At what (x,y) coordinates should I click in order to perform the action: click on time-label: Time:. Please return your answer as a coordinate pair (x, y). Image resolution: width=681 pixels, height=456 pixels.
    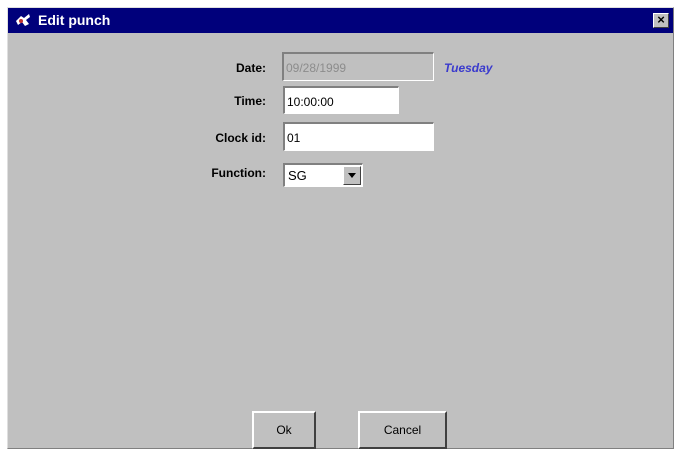
    Looking at the image, I should click on (250, 101).